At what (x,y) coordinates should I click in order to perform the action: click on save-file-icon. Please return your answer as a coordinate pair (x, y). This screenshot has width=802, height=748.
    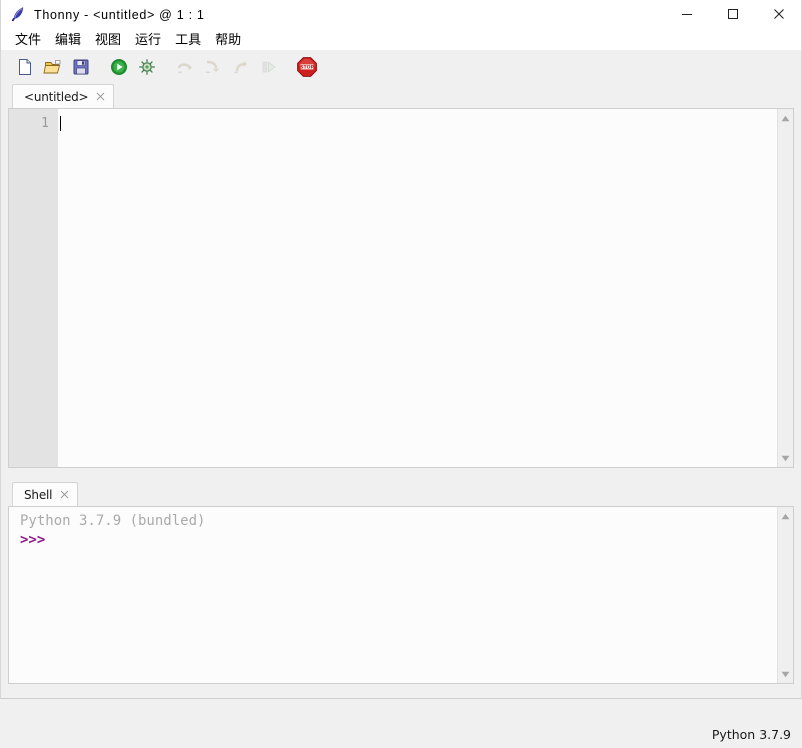
    Looking at the image, I should click on (81, 66).